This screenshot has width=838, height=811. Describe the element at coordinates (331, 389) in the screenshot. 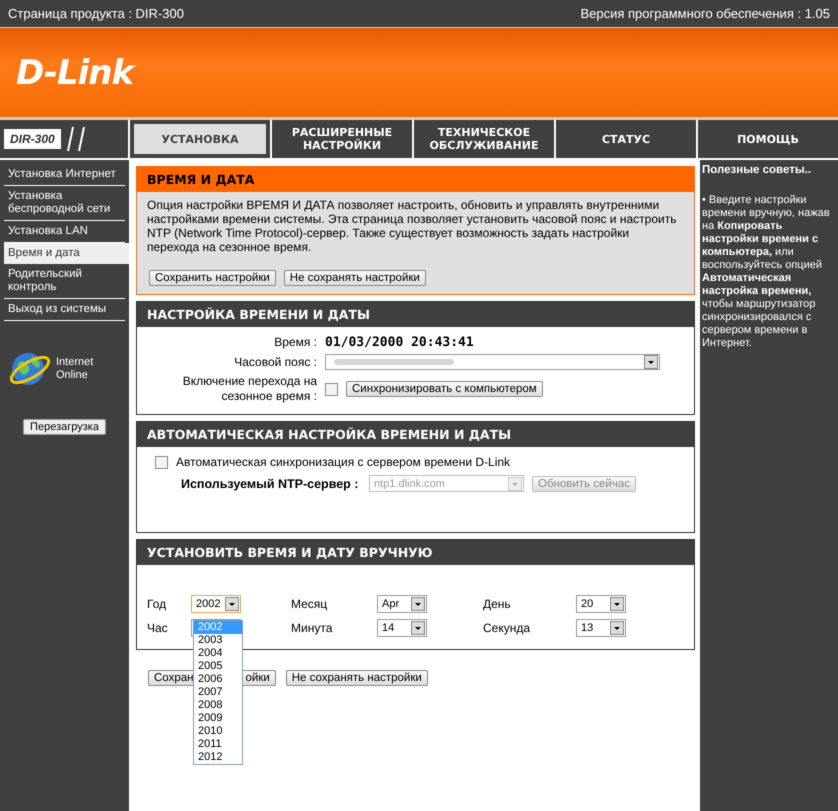

I see `dst-checkbox` at that location.